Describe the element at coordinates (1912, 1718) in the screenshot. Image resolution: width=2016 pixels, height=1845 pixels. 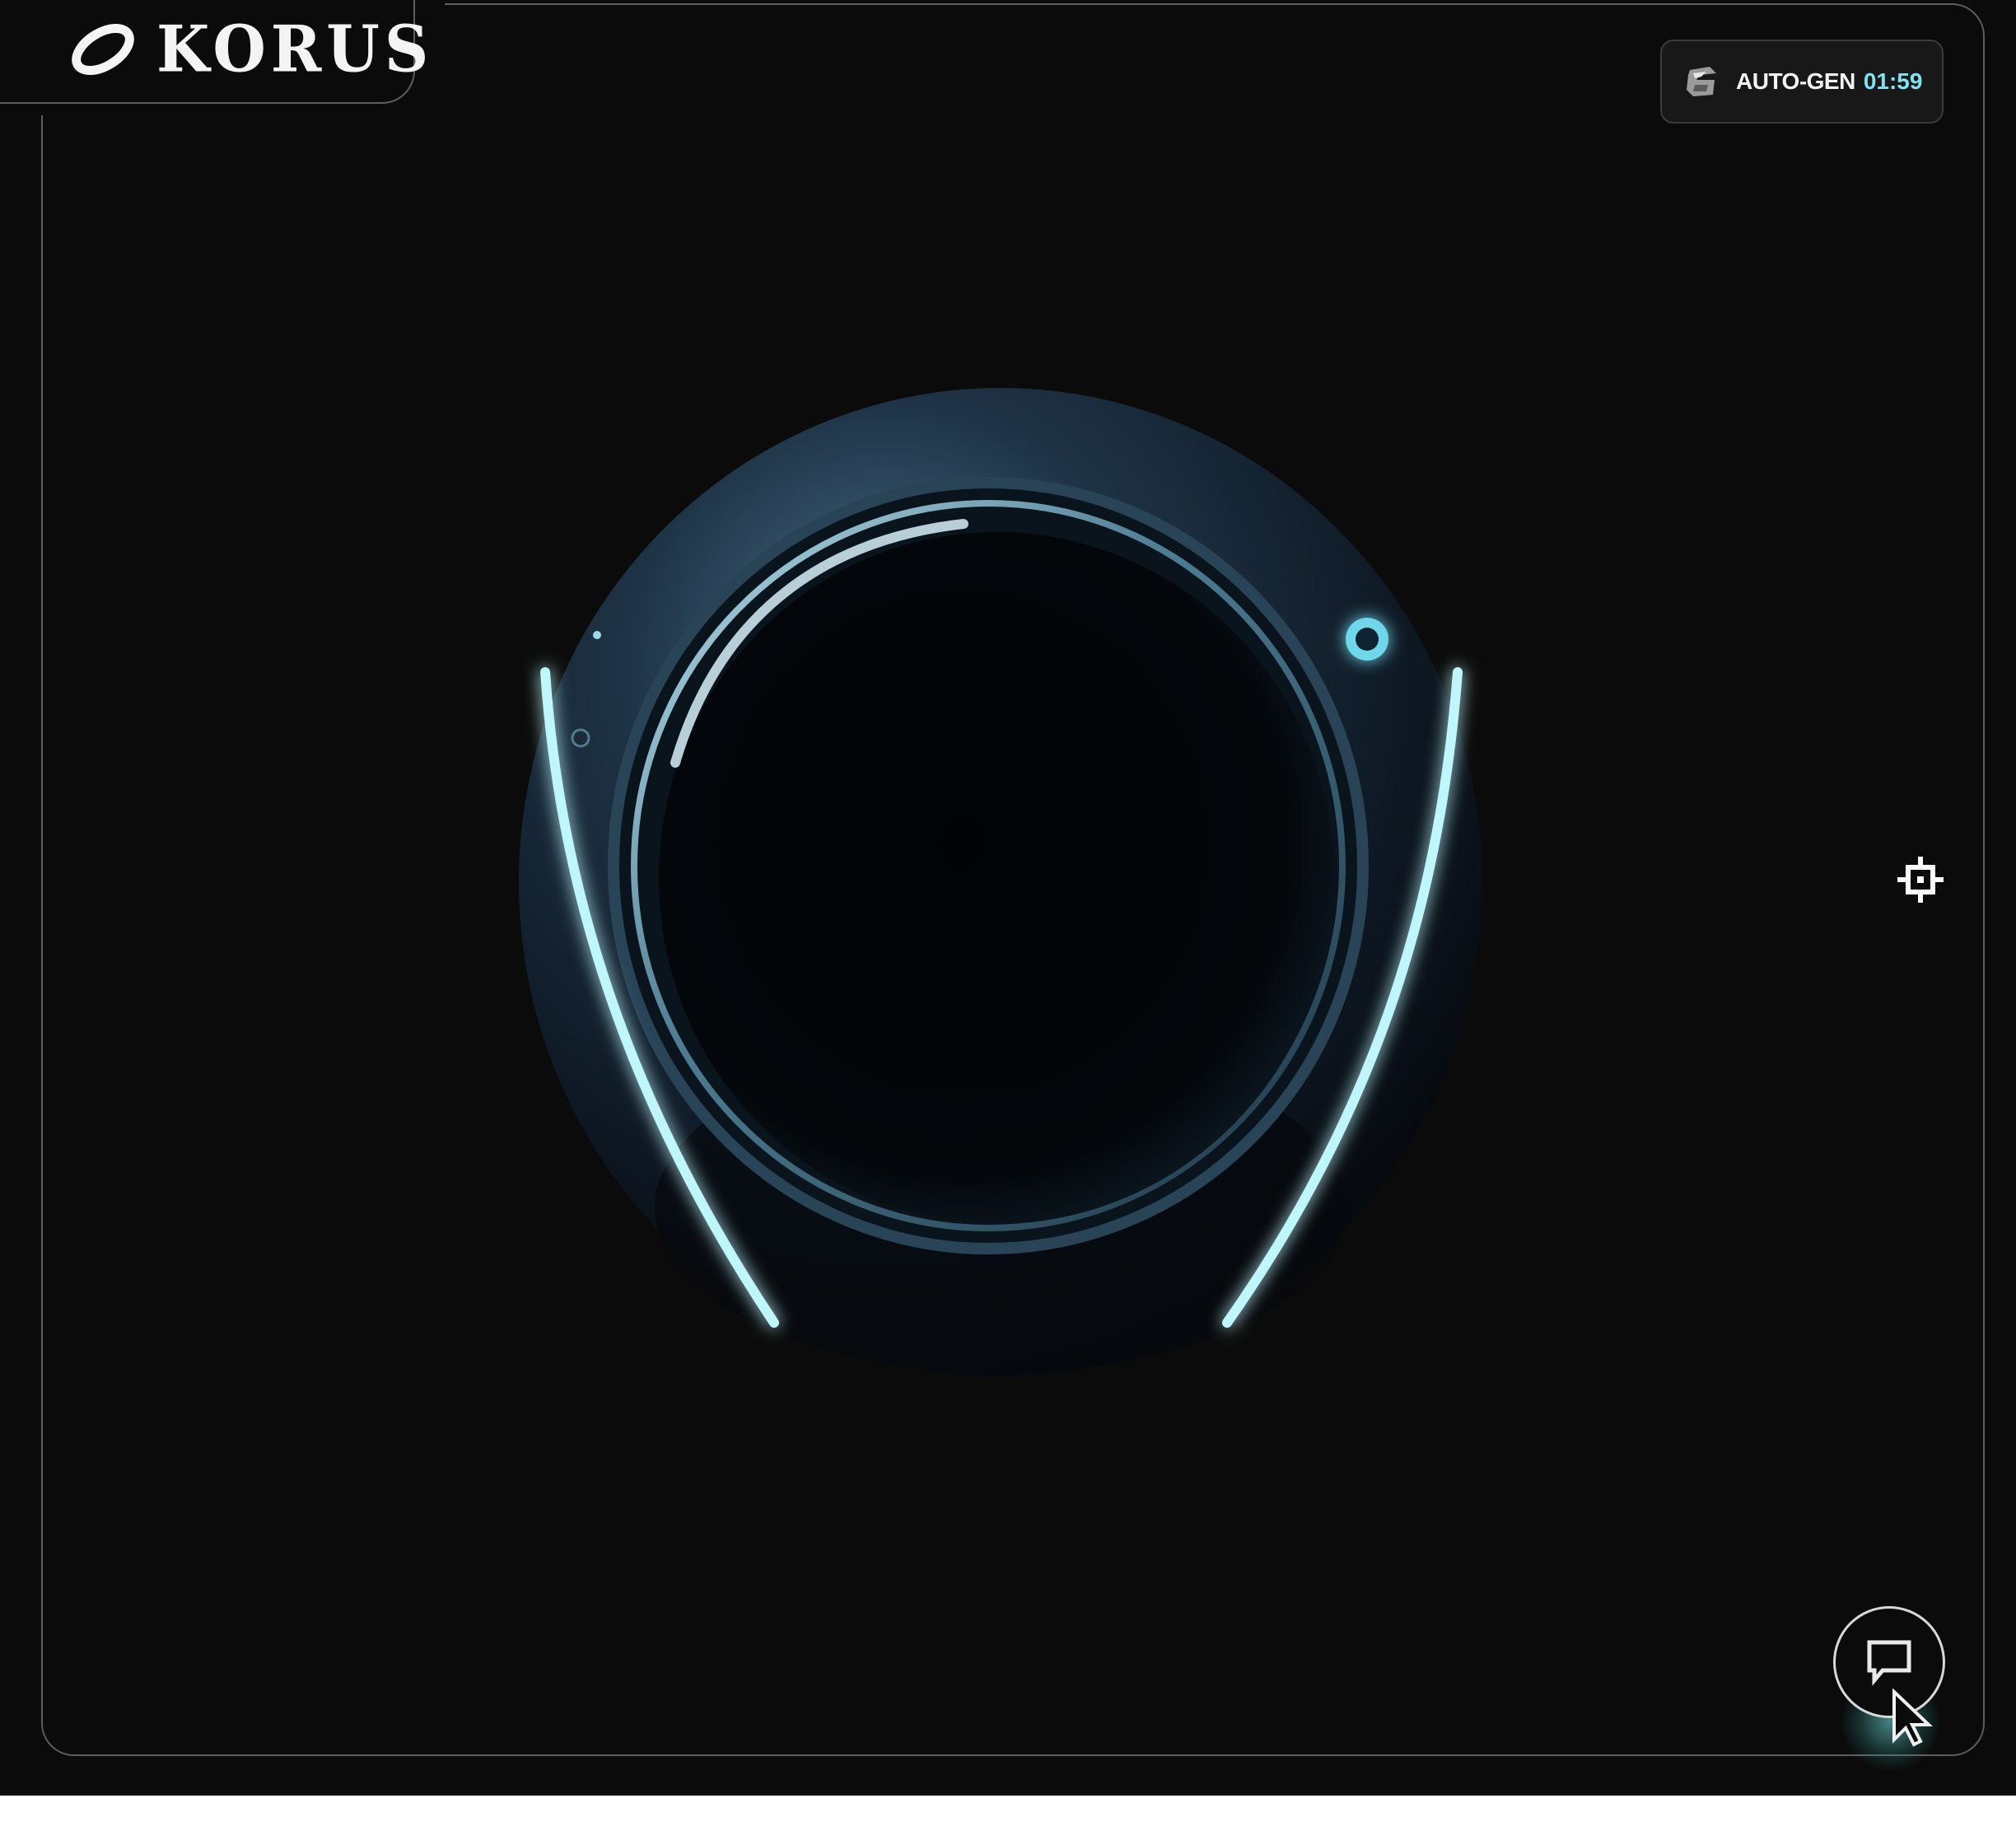
I see `mouse-cursor-icon` at that location.